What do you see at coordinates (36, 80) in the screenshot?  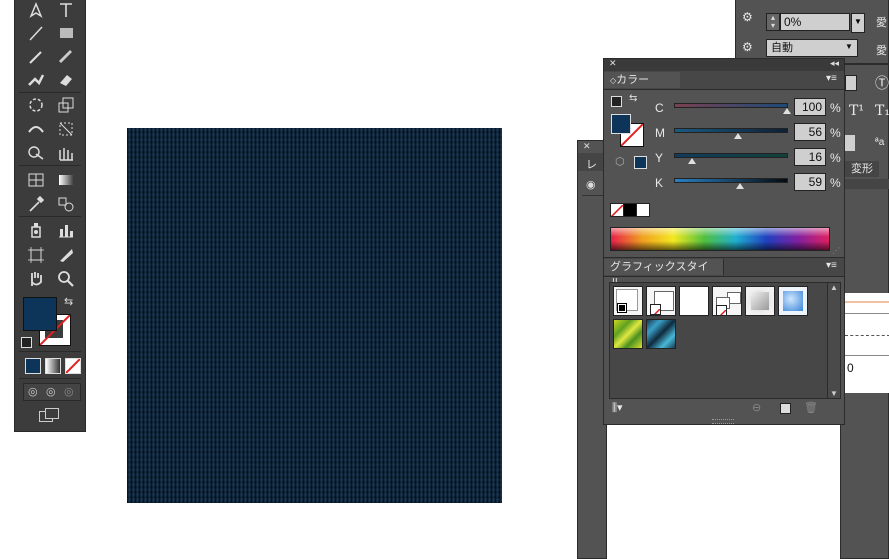 I see `blob-brush-tool-icon` at bounding box center [36, 80].